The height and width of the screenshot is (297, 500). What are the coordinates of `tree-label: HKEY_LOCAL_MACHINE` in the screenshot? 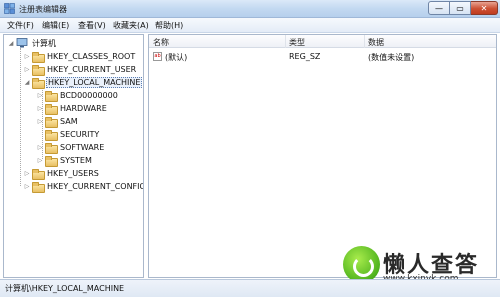 It's located at (94, 82).